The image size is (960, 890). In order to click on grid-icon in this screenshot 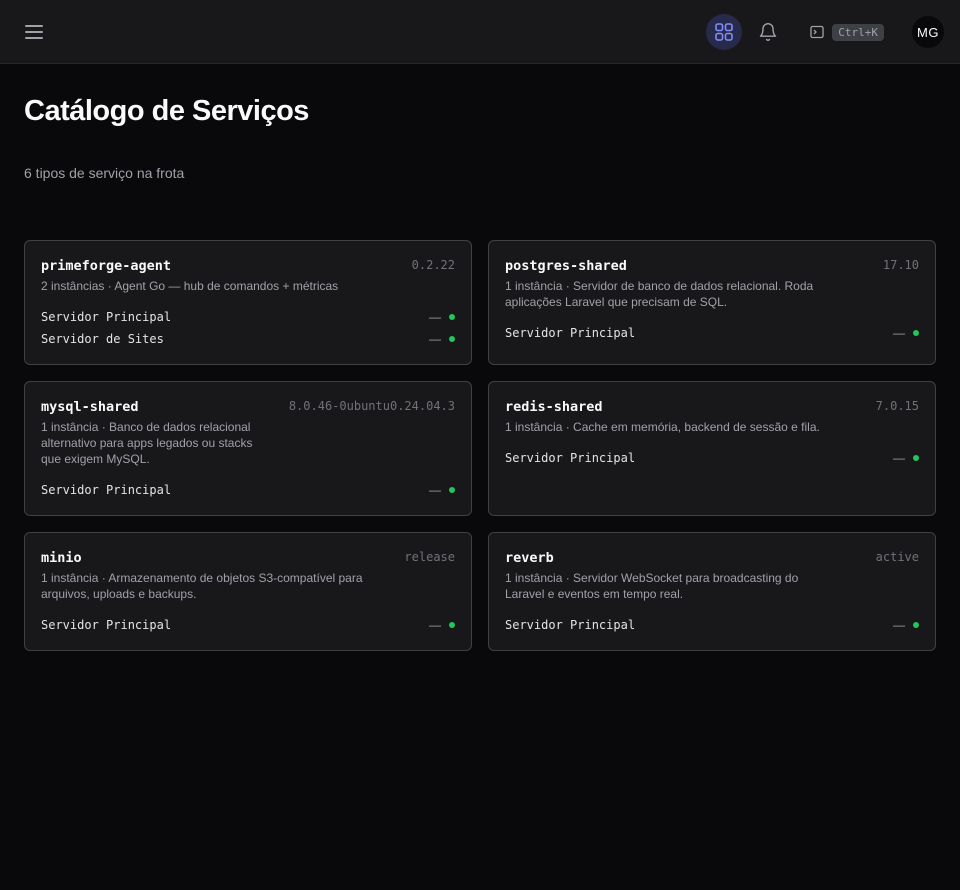, I will do `click(724, 32)`.